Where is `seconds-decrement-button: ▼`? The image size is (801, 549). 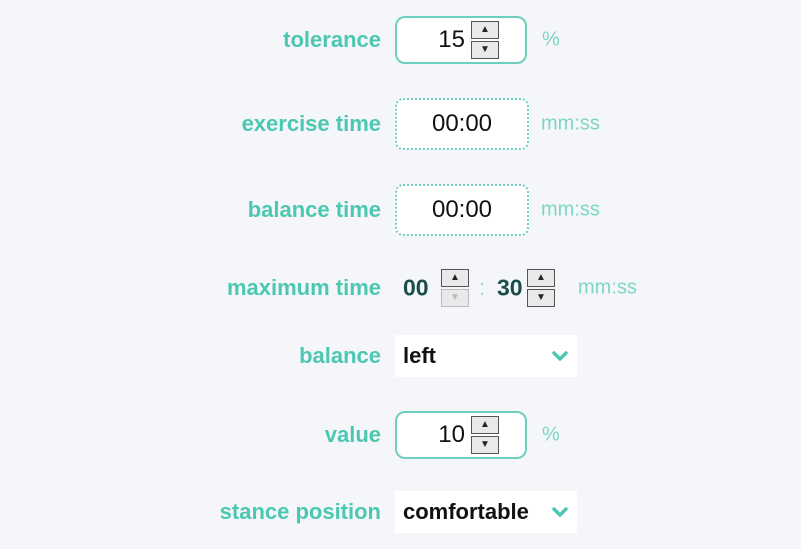
seconds-decrement-button: ▼ is located at coordinates (541, 298).